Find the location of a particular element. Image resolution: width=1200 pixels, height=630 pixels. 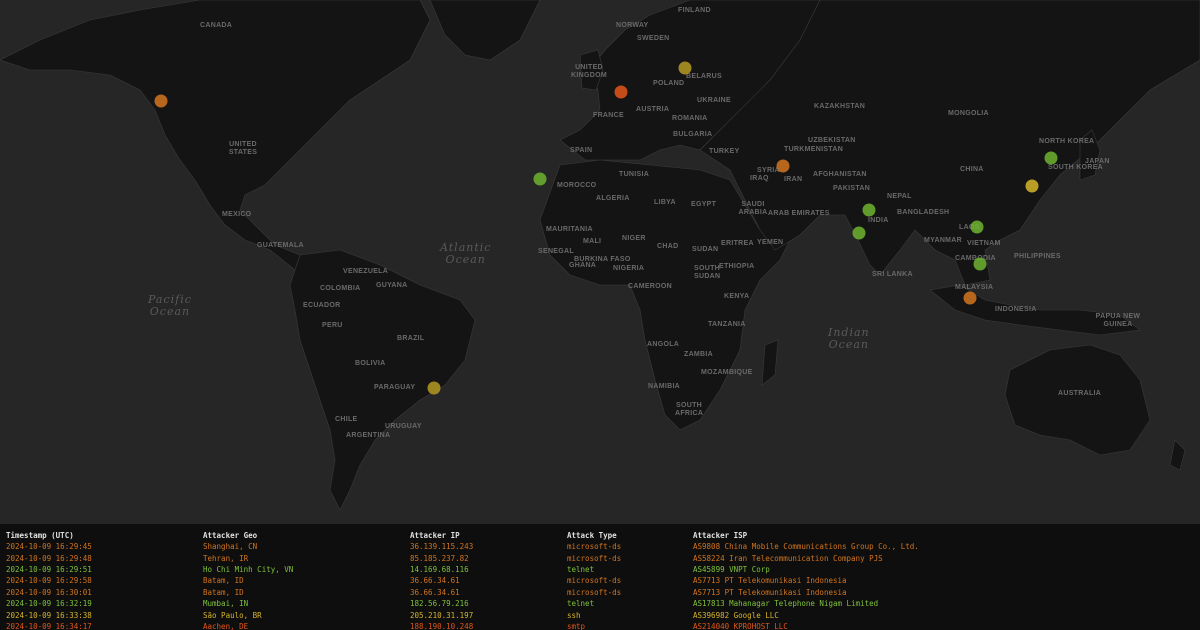

cell-isp: AS214040 KPROHOST LLC is located at coordinates (740, 625).